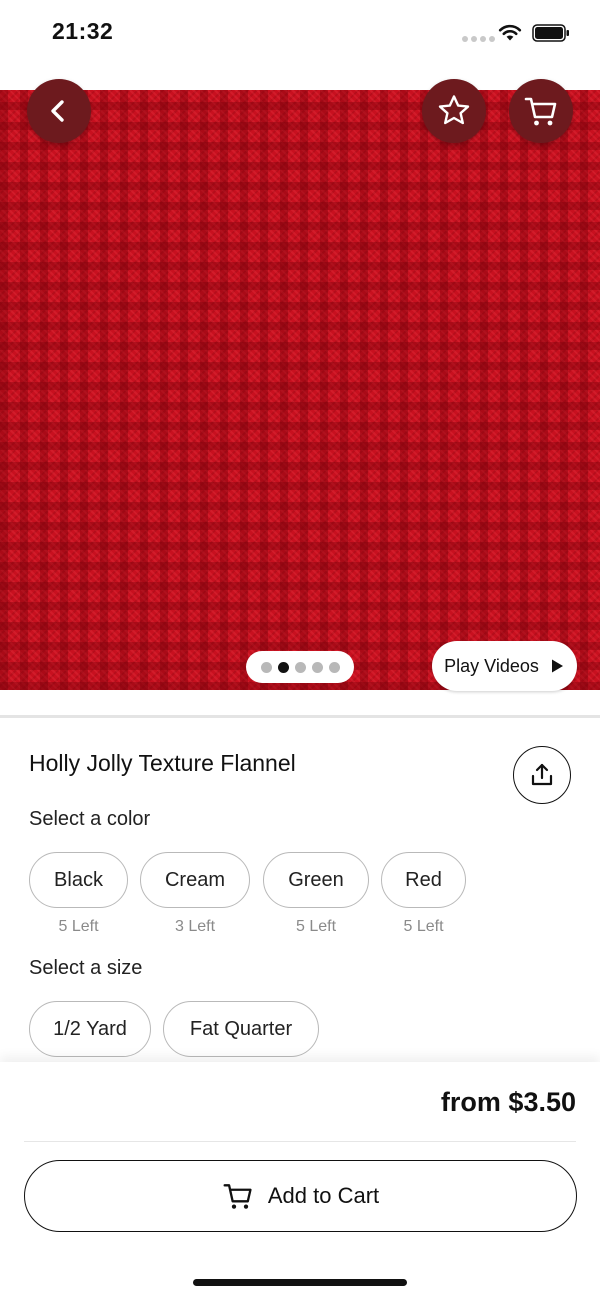  Describe the element at coordinates (323, 1195) in the screenshot. I see `add-to-cart-label: Add to Cart` at that location.